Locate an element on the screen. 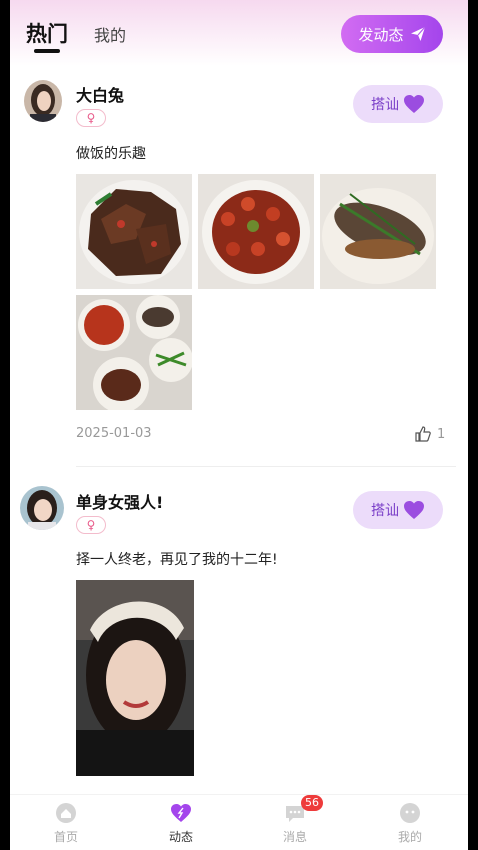 The height and width of the screenshot is (850, 478). unread-badge: 56 is located at coordinates (312, 803).